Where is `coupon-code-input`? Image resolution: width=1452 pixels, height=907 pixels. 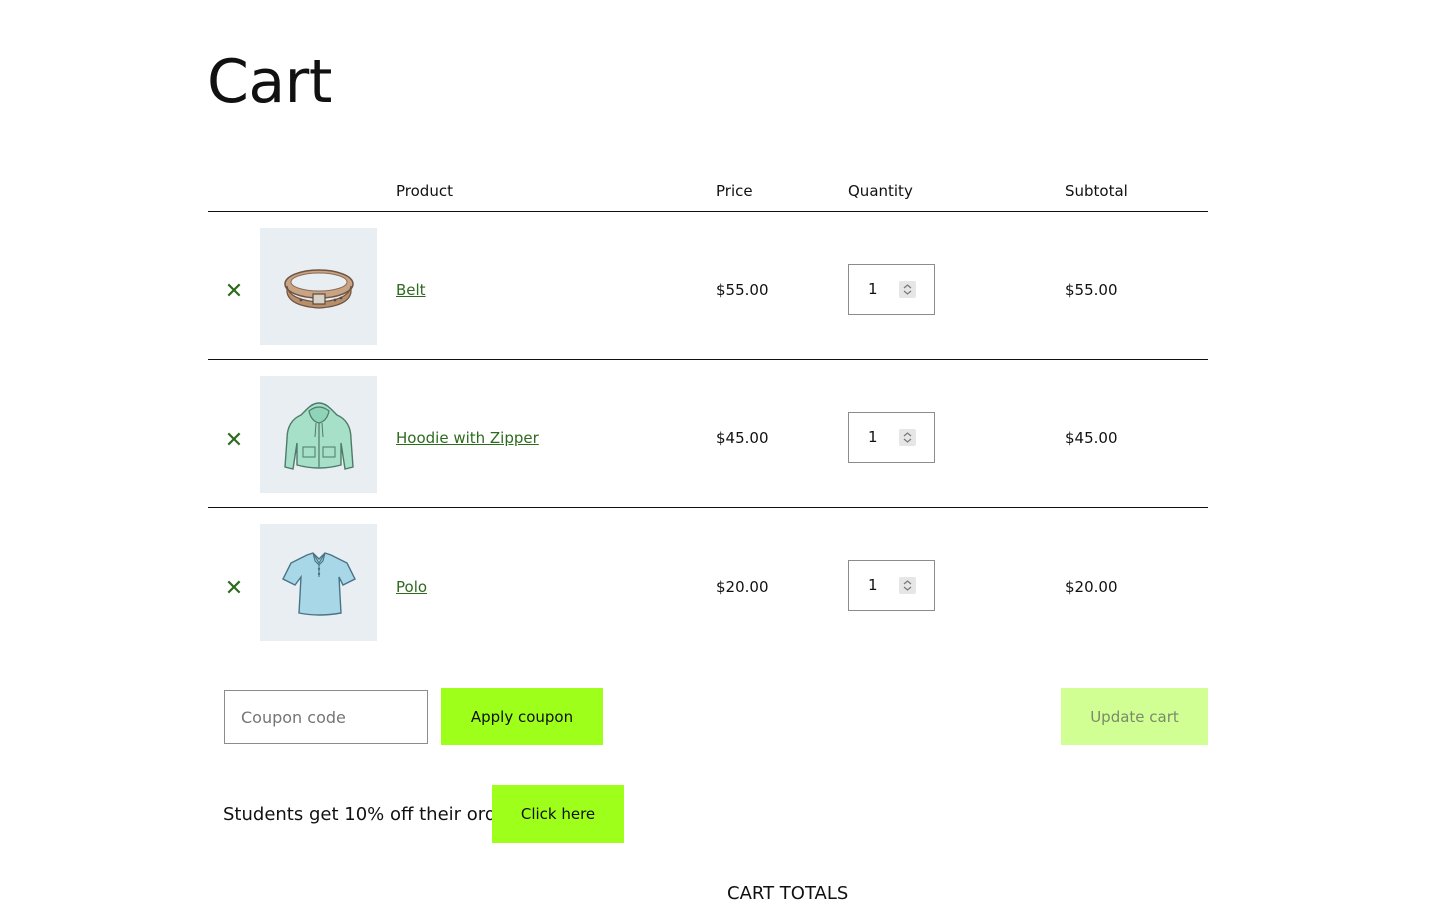
coupon-code-input is located at coordinates (326, 717).